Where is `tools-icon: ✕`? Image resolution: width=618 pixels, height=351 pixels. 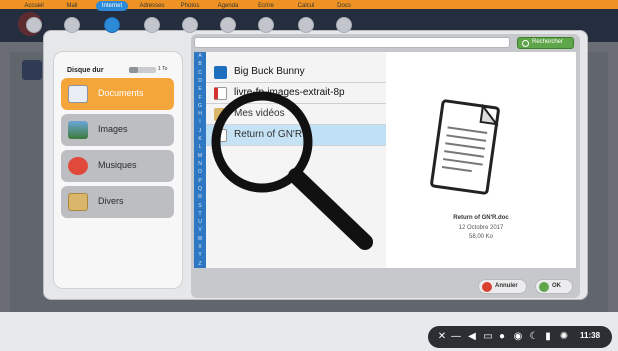 tools-icon: ✕ is located at coordinates (442, 337).